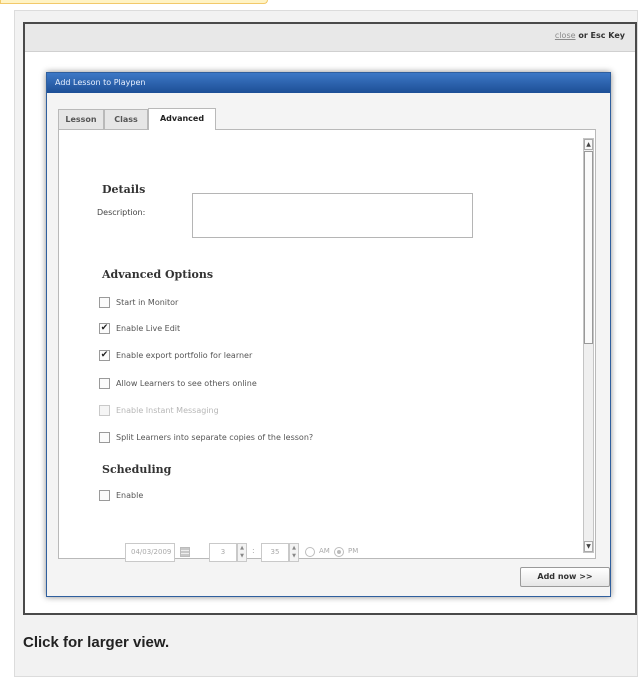 This screenshot has height=677, width=639. Describe the element at coordinates (185, 552) in the screenshot. I see `calendar-icon` at that location.